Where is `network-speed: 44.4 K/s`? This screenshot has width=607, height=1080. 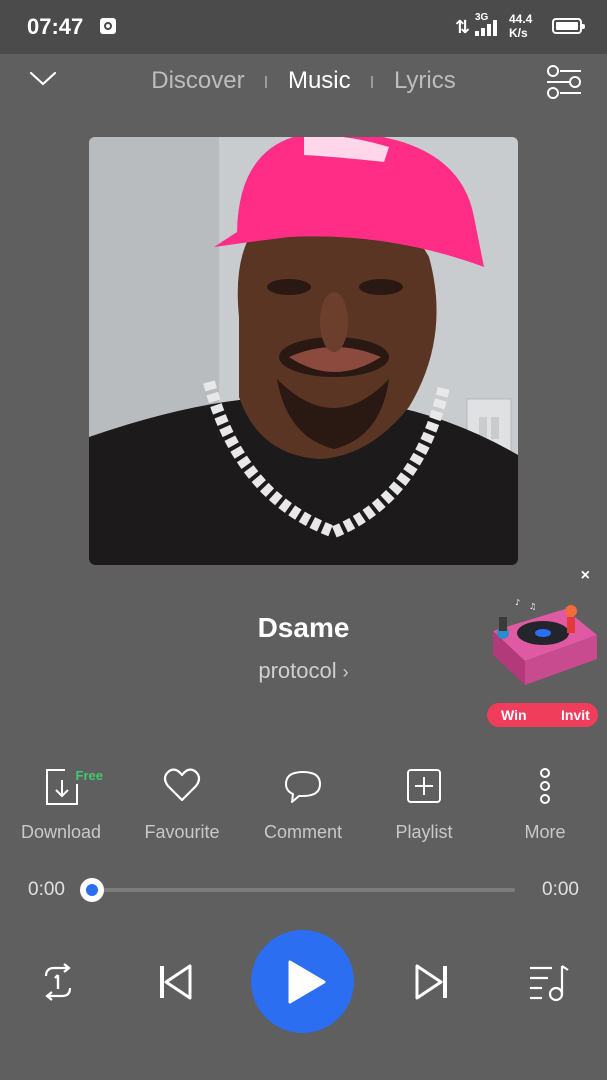
network-speed: 44.4 K/s is located at coordinates (520, 26).